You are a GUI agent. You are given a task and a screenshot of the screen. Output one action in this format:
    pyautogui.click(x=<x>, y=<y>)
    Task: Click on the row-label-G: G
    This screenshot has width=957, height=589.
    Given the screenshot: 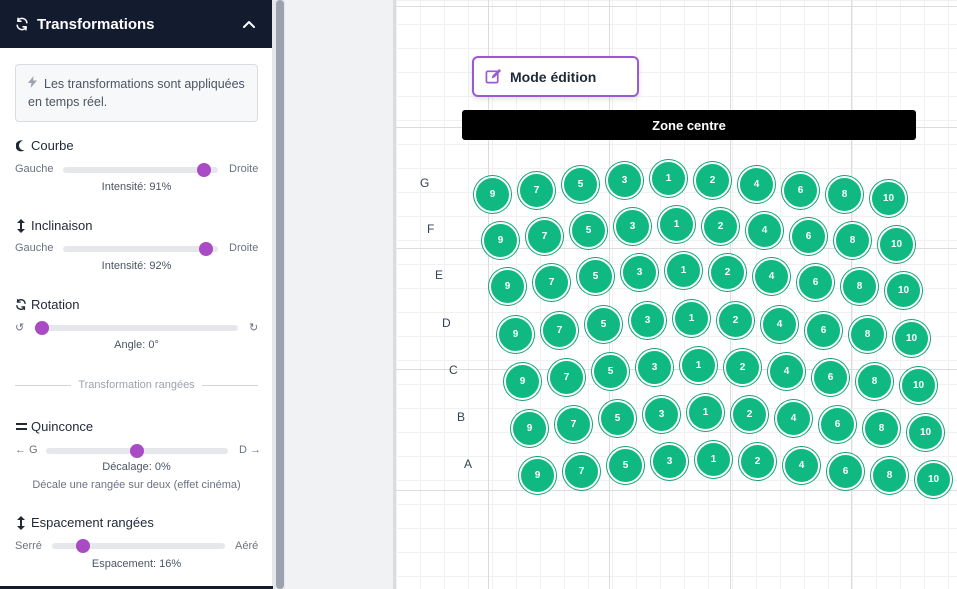 What is the action you would take?
    pyautogui.click(x=425, y=183)
    